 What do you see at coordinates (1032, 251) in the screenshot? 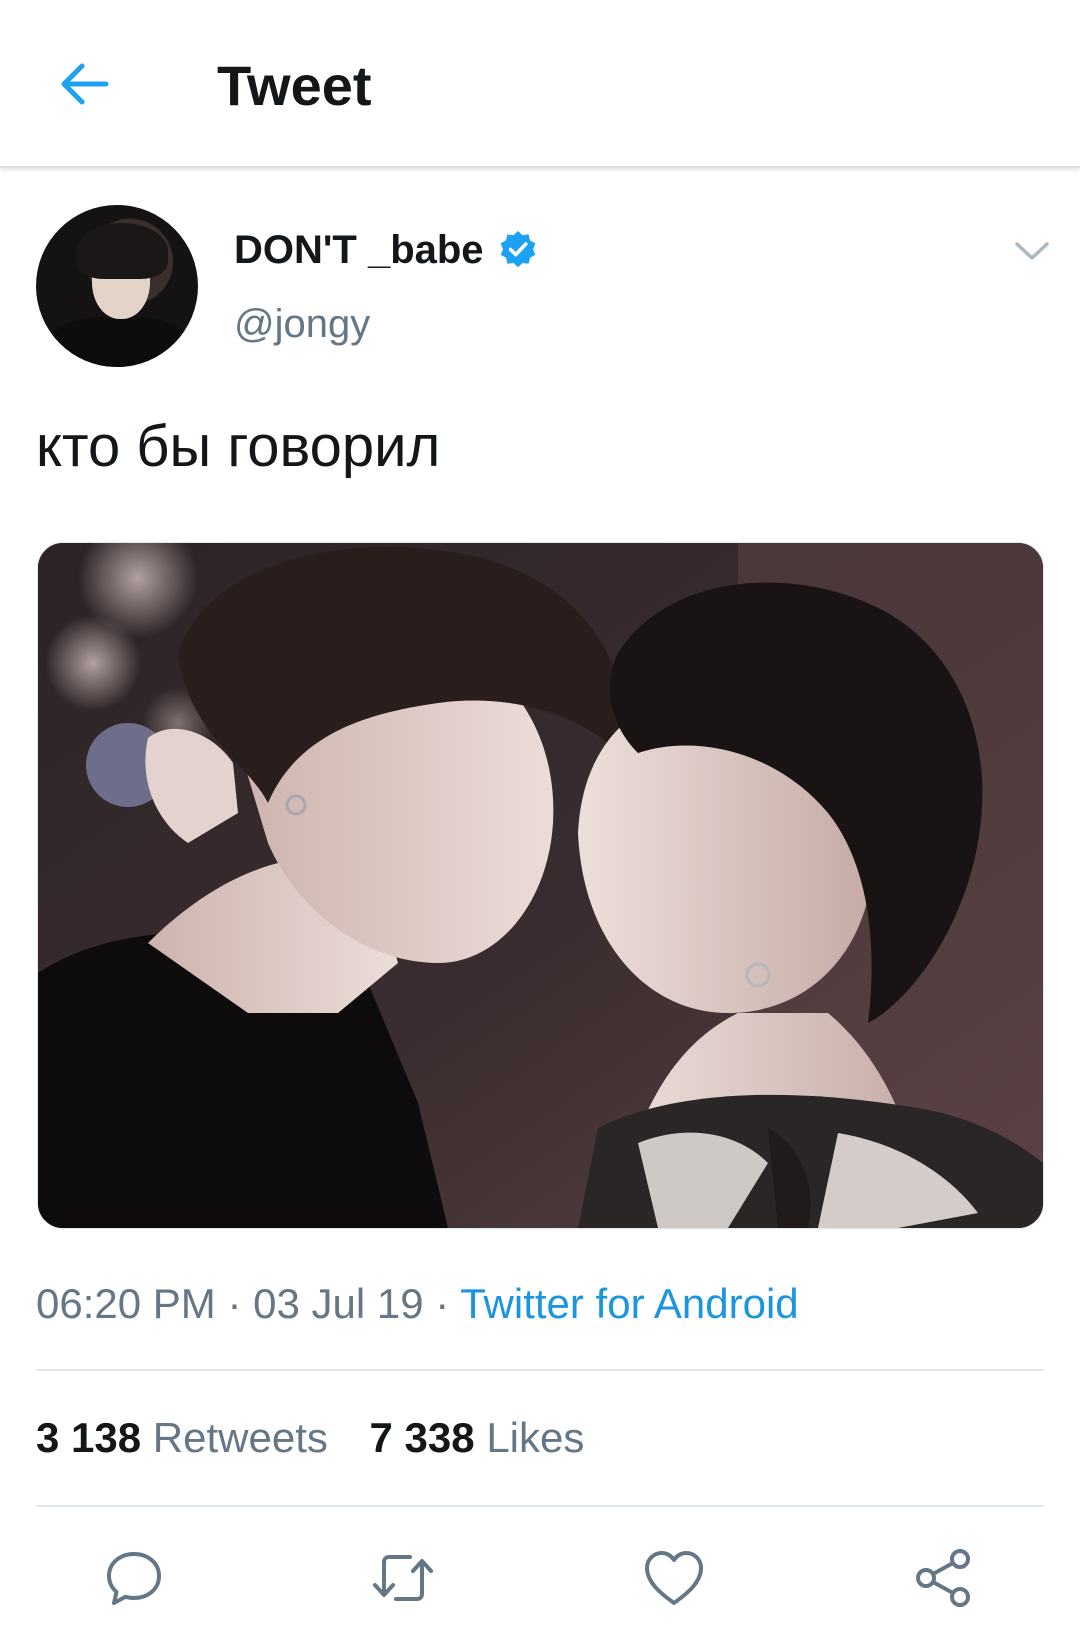
I see `chevron-down-icon` at bounding box center [1032, 251].